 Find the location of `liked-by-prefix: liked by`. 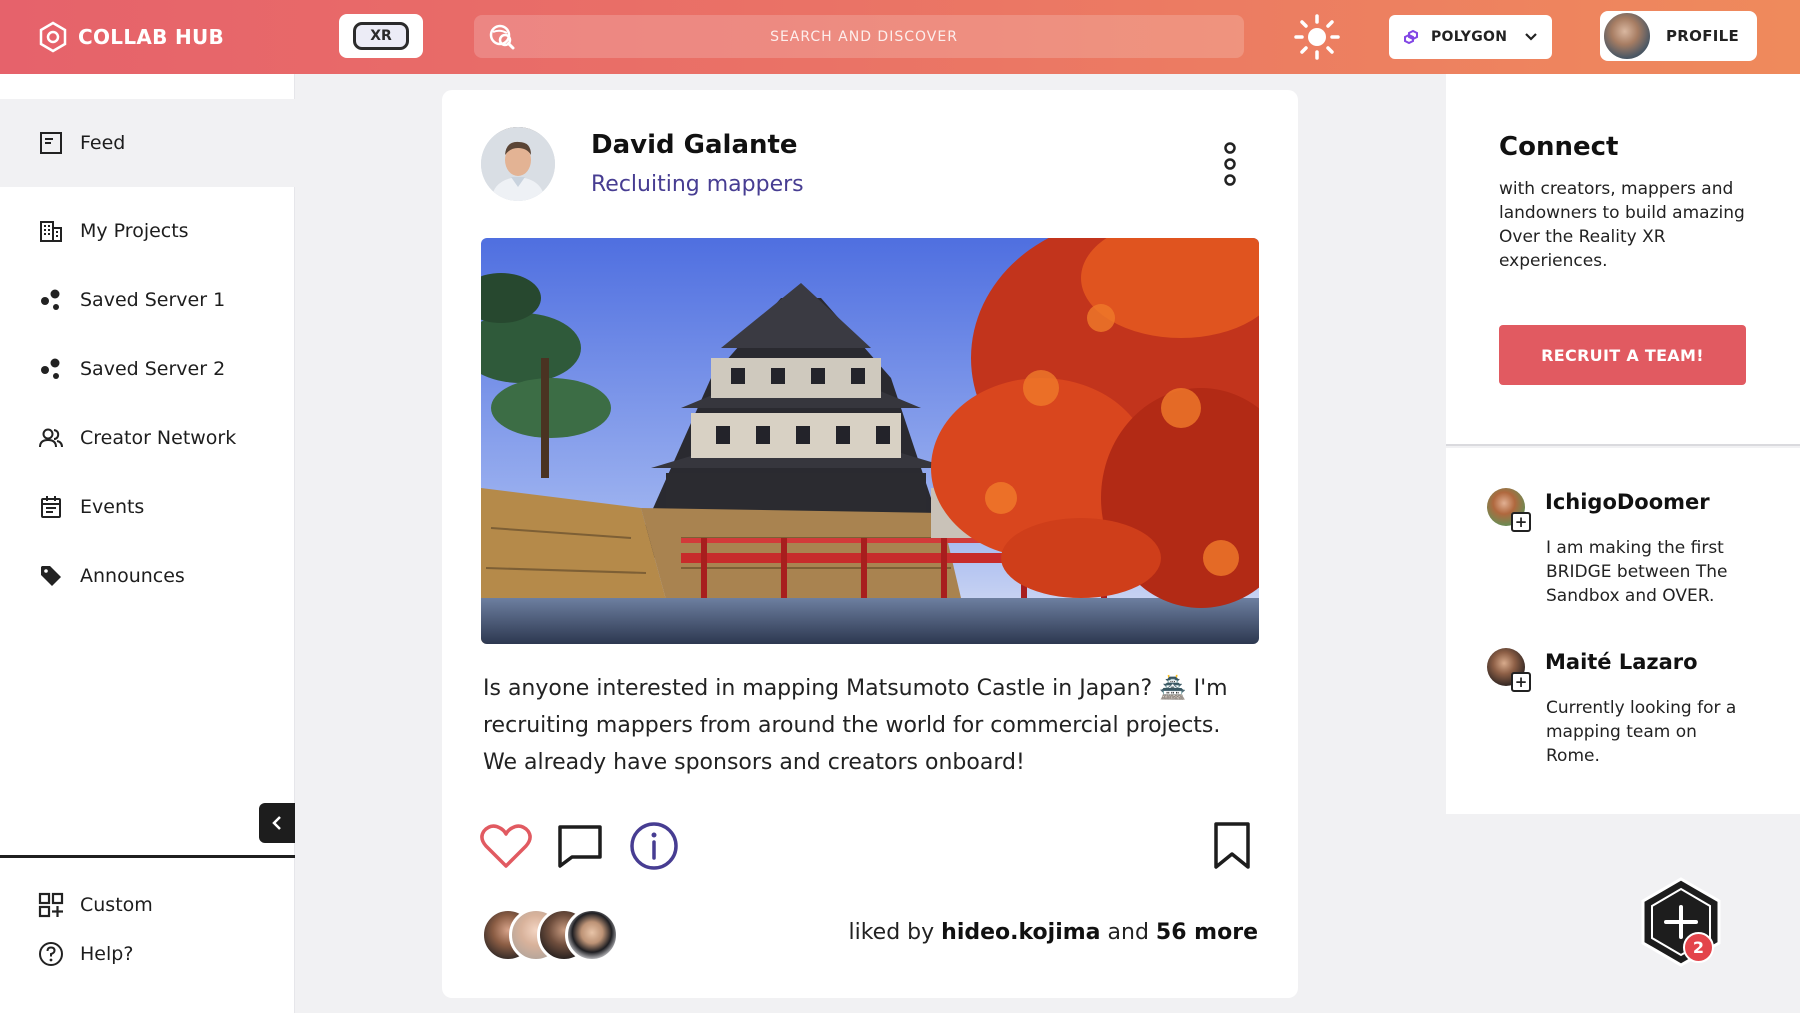

liked-by-prefix: liked by is located at coordinates (891, 932).